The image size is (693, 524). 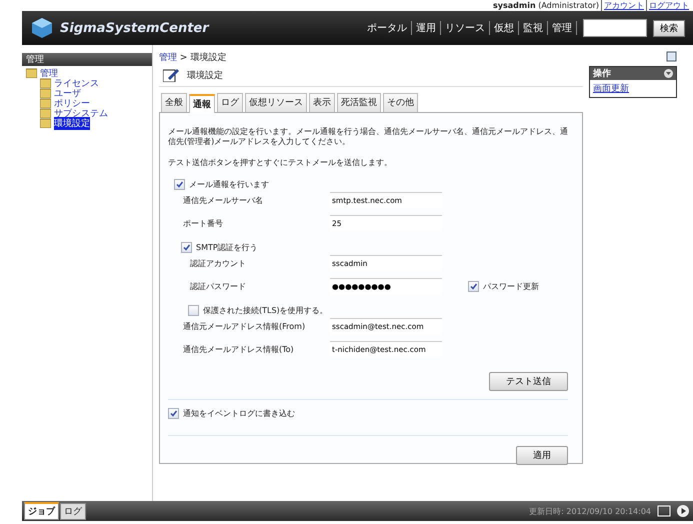 What do you see at coordinates (546, 5) in the screenshot?
I see `user-name: sysadmin (Administrator)` at bounding box center [546, 5].